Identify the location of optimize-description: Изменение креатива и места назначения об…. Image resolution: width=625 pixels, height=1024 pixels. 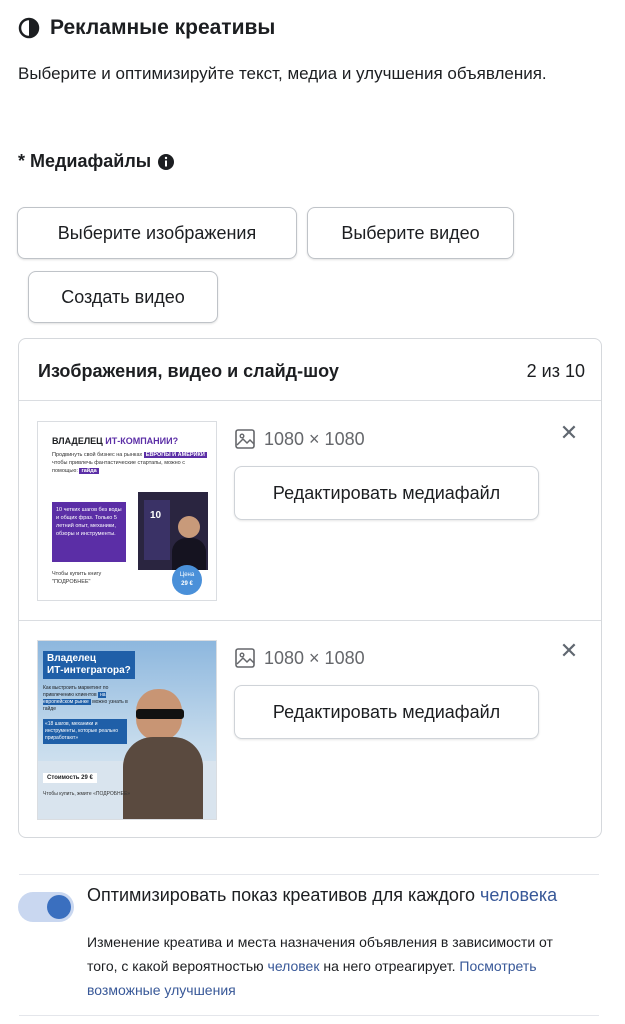
(332, 966).